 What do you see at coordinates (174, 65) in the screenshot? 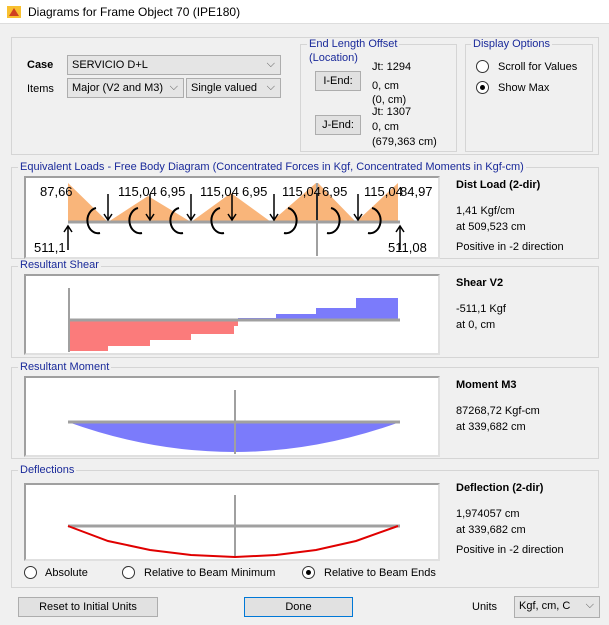
I see `case-select: SERVICIO D+L ⌵` at bounding box center [174, 65].